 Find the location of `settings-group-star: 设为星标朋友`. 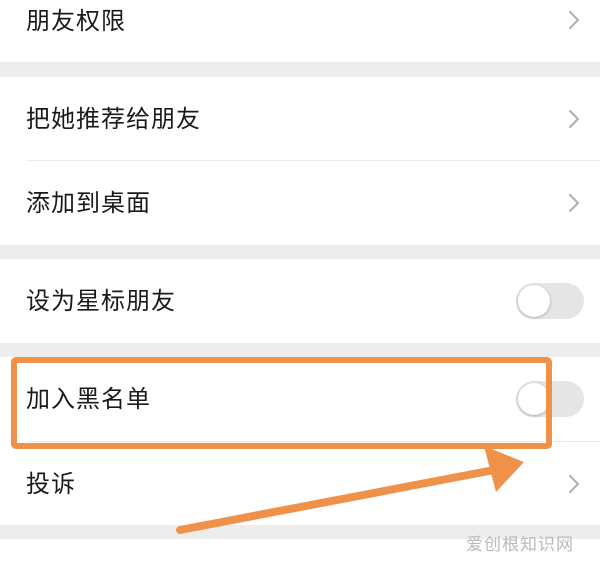

settings-group-star: 设为星标朋友 is located at coordinates (300, 301).